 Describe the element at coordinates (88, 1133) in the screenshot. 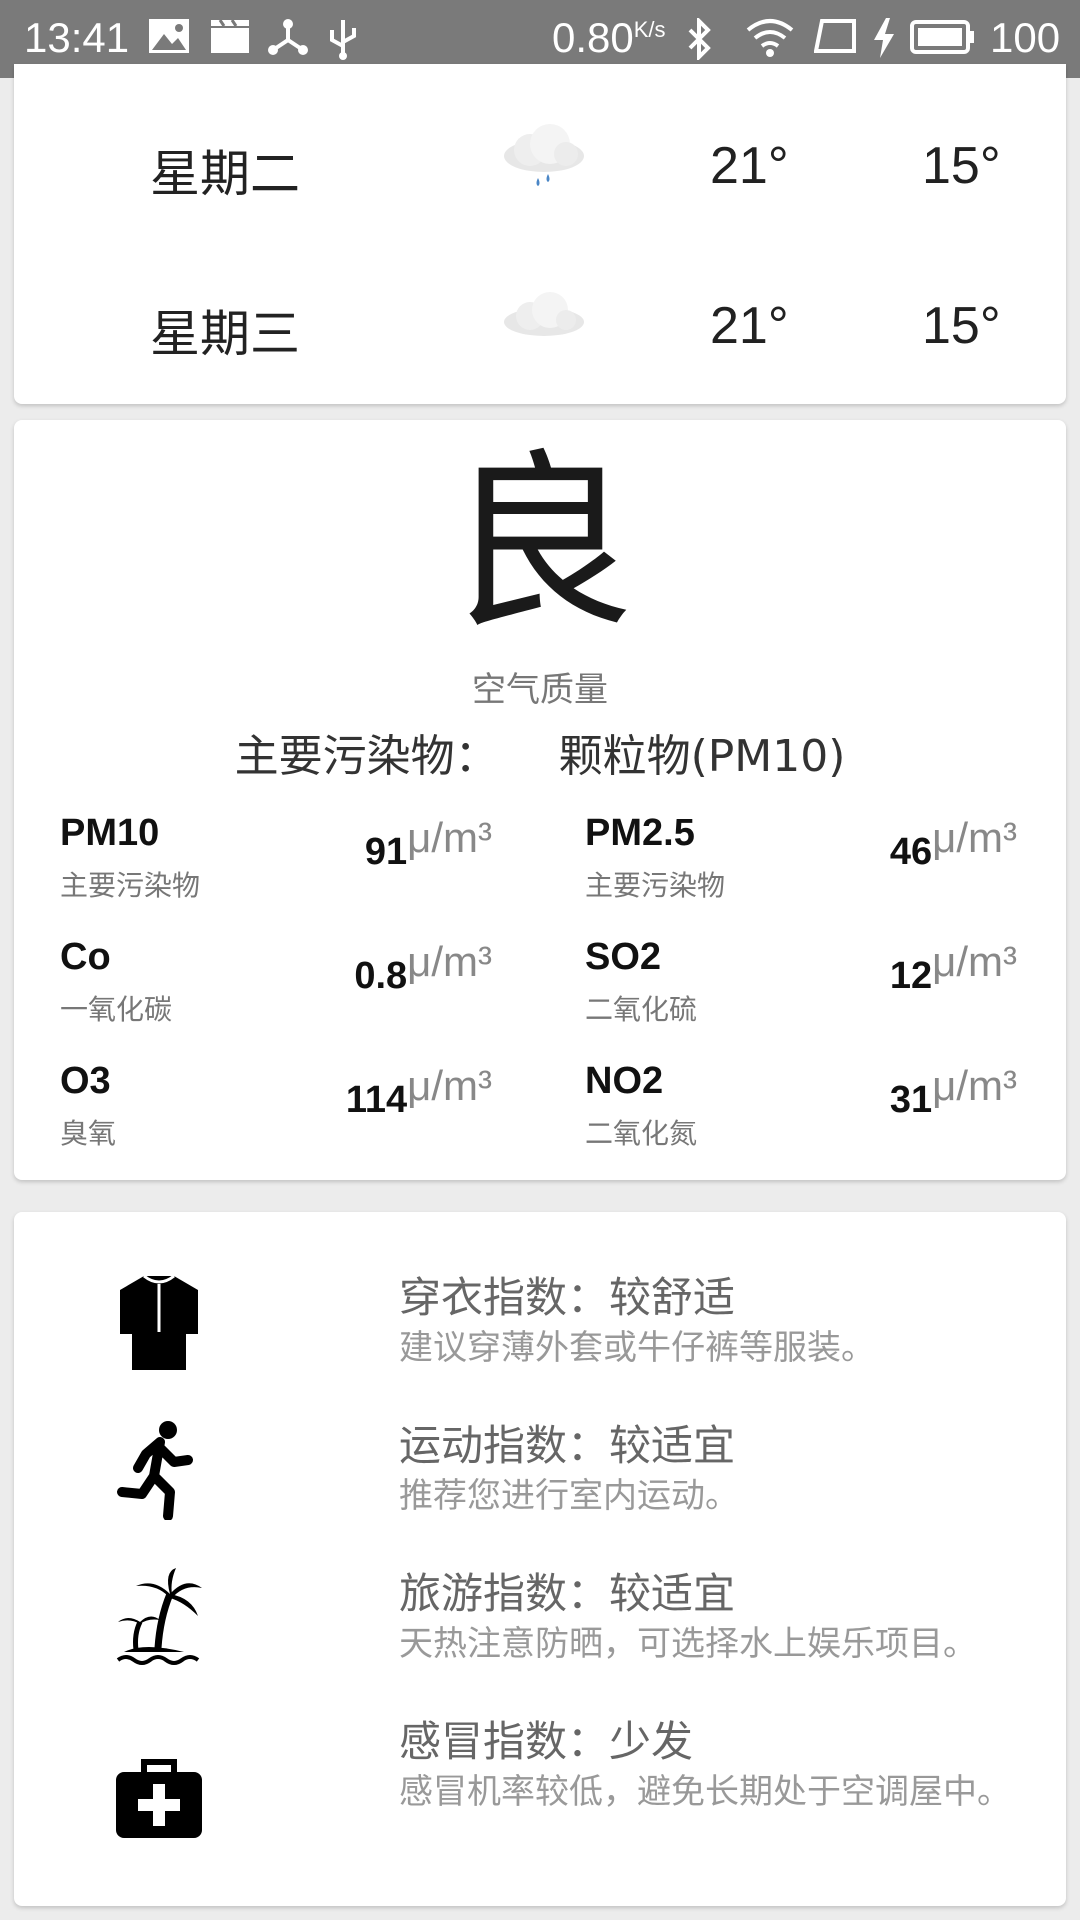

I see `pollutant-desc: 臭氧` at that location.